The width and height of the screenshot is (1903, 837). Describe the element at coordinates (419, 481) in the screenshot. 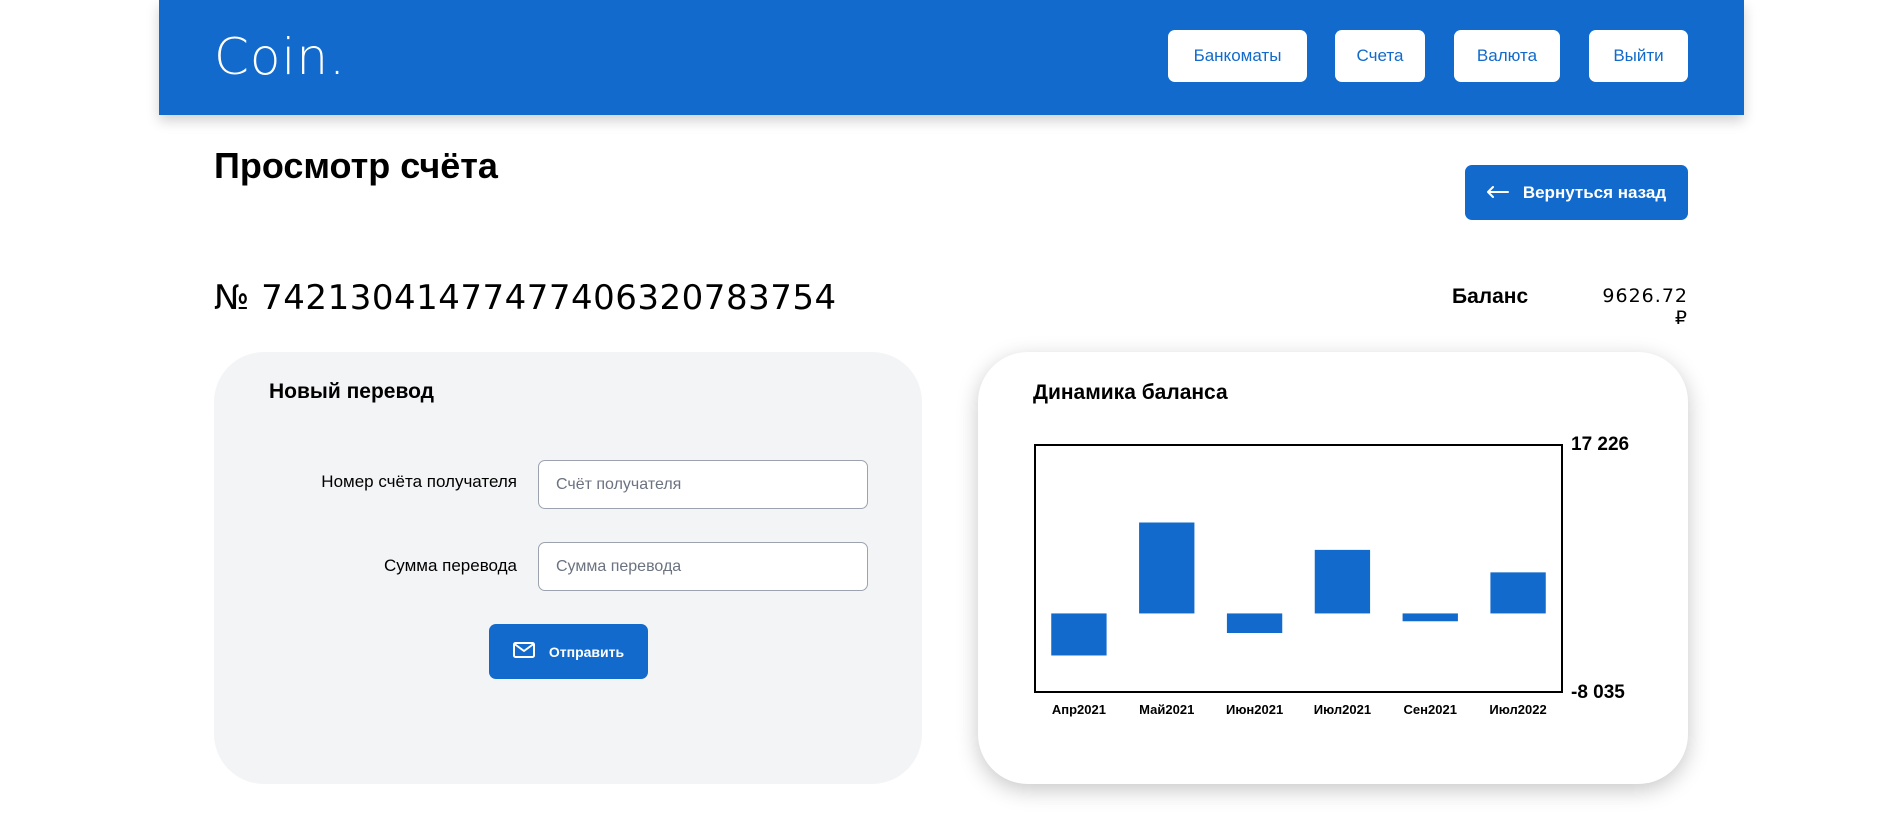

I see `recipient-label: Номер счёта получателя` at that location.